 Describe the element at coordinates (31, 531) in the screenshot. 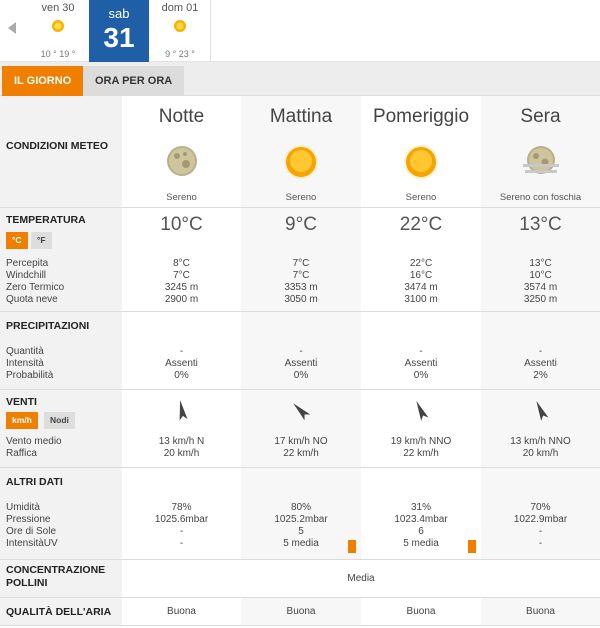

I see `sun-hours-label: Ore di Sole` at that location.